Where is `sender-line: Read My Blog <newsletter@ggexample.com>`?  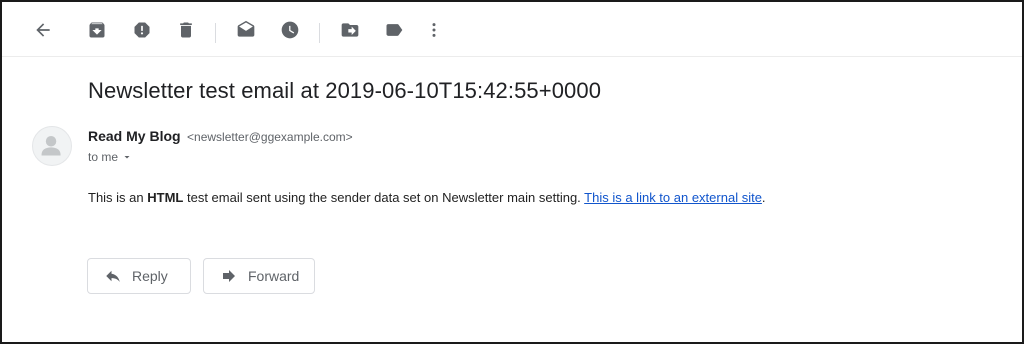
sender-line: Read My Blog <newsletter@ggexample.com> is located at coordinates (220, 137).